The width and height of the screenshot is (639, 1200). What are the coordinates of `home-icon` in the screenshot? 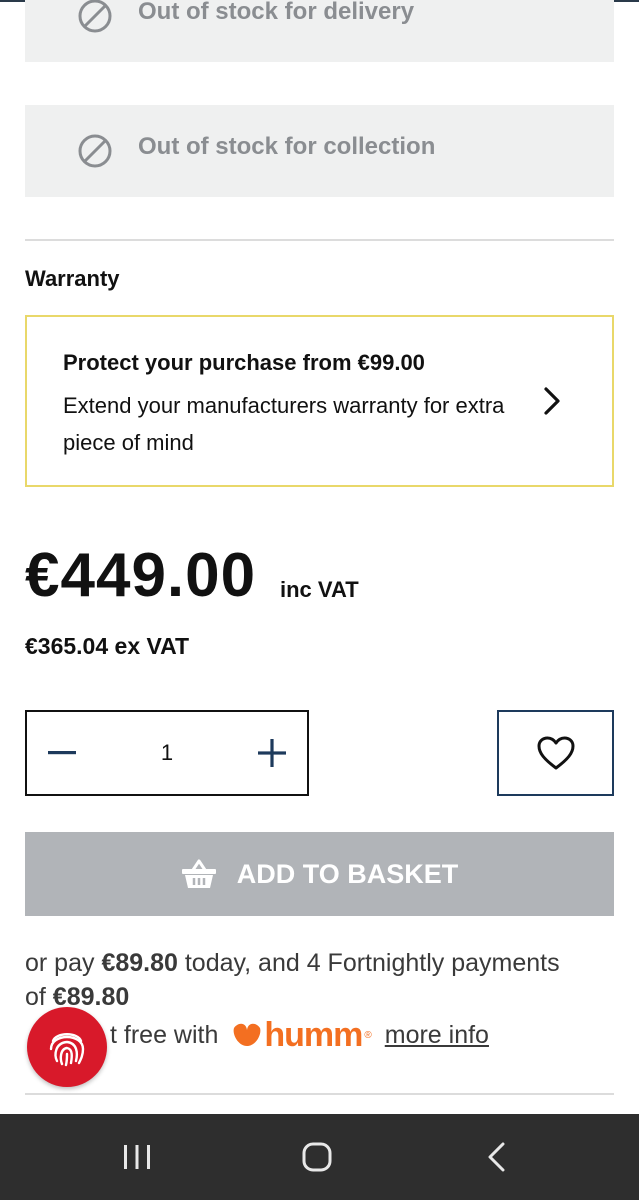 It's located at (317, 1157).